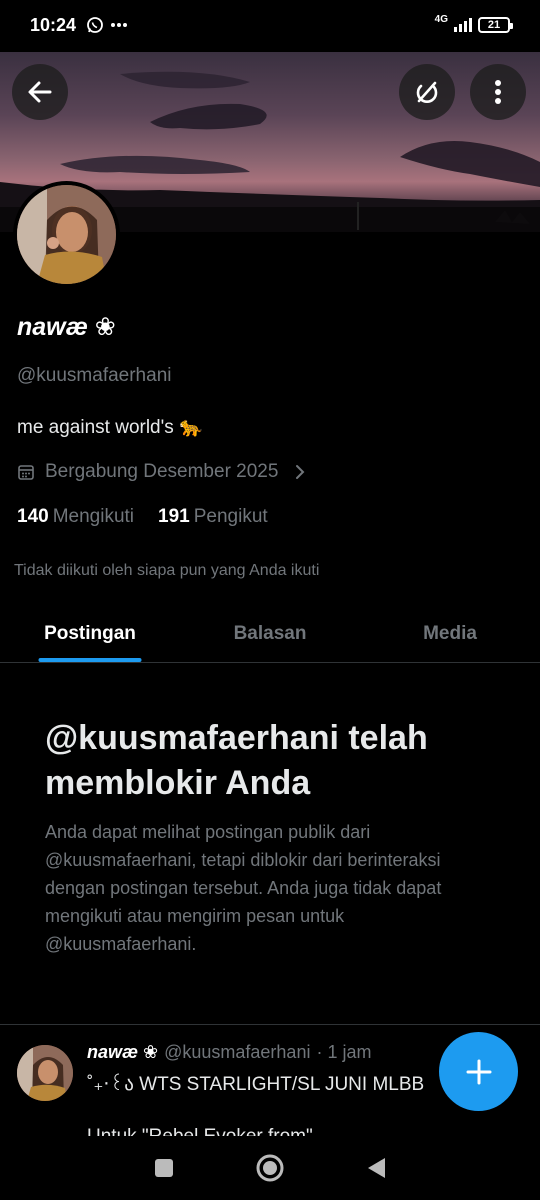 The image size is (540, 1200). Describe the element at coordinates (344, 1052) in the screenshot. I see `post-time: · 1 jam` at that location.